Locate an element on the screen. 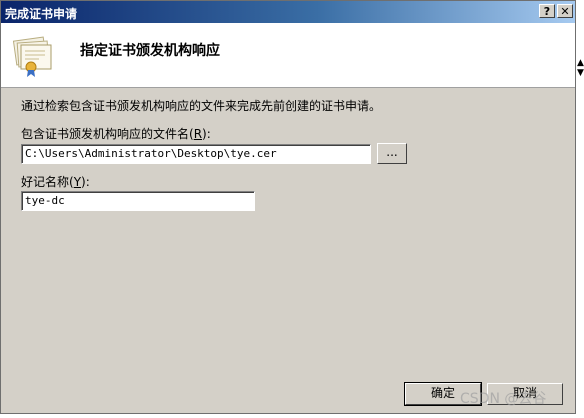 The image size is (584, 418). friendly-name-label-end: ): is located at coordinates (85, 182).